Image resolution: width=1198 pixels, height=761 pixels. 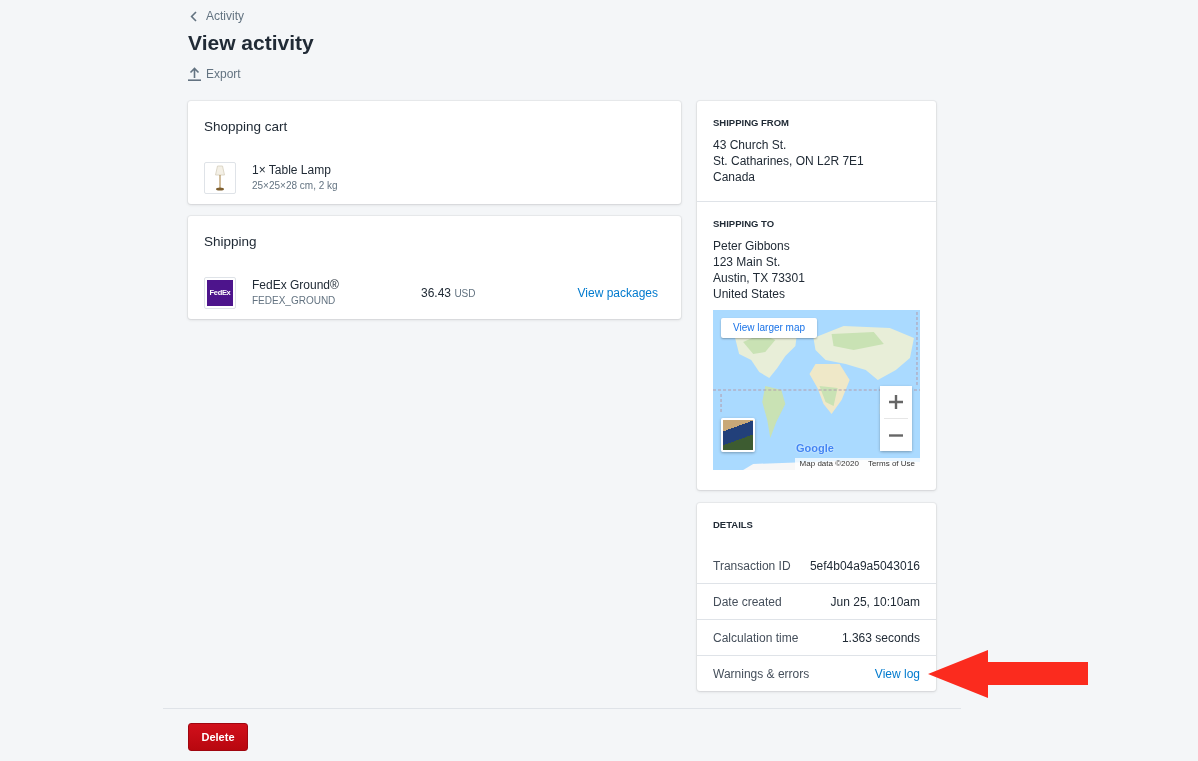 What do you see at coordinates (193, 16) in the screenshot?
I see `chevron-left-icon` at bounding box center [193, 16].